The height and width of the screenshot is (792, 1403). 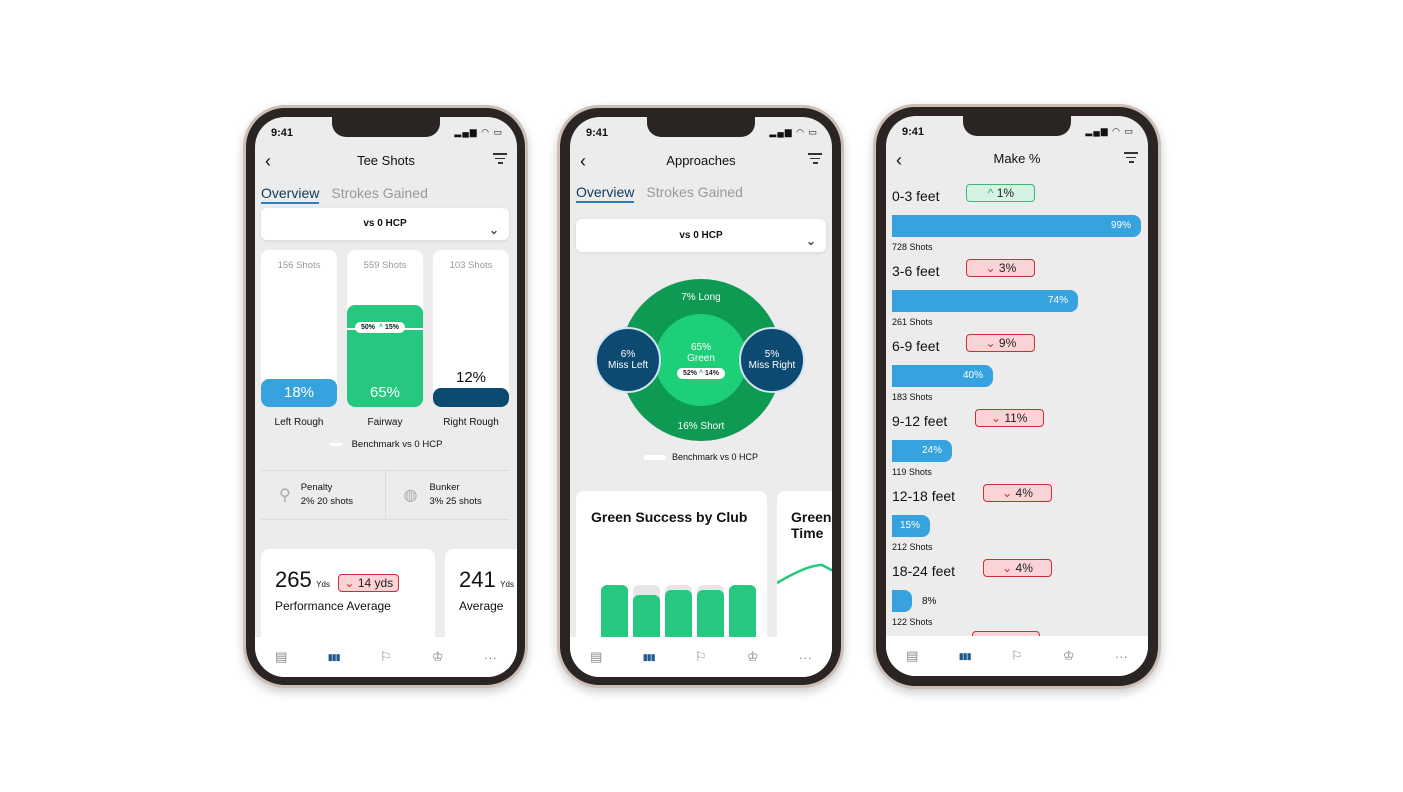 I want to click on miss-left-circle: 6% Miss Left, so click(x=628, y=360).